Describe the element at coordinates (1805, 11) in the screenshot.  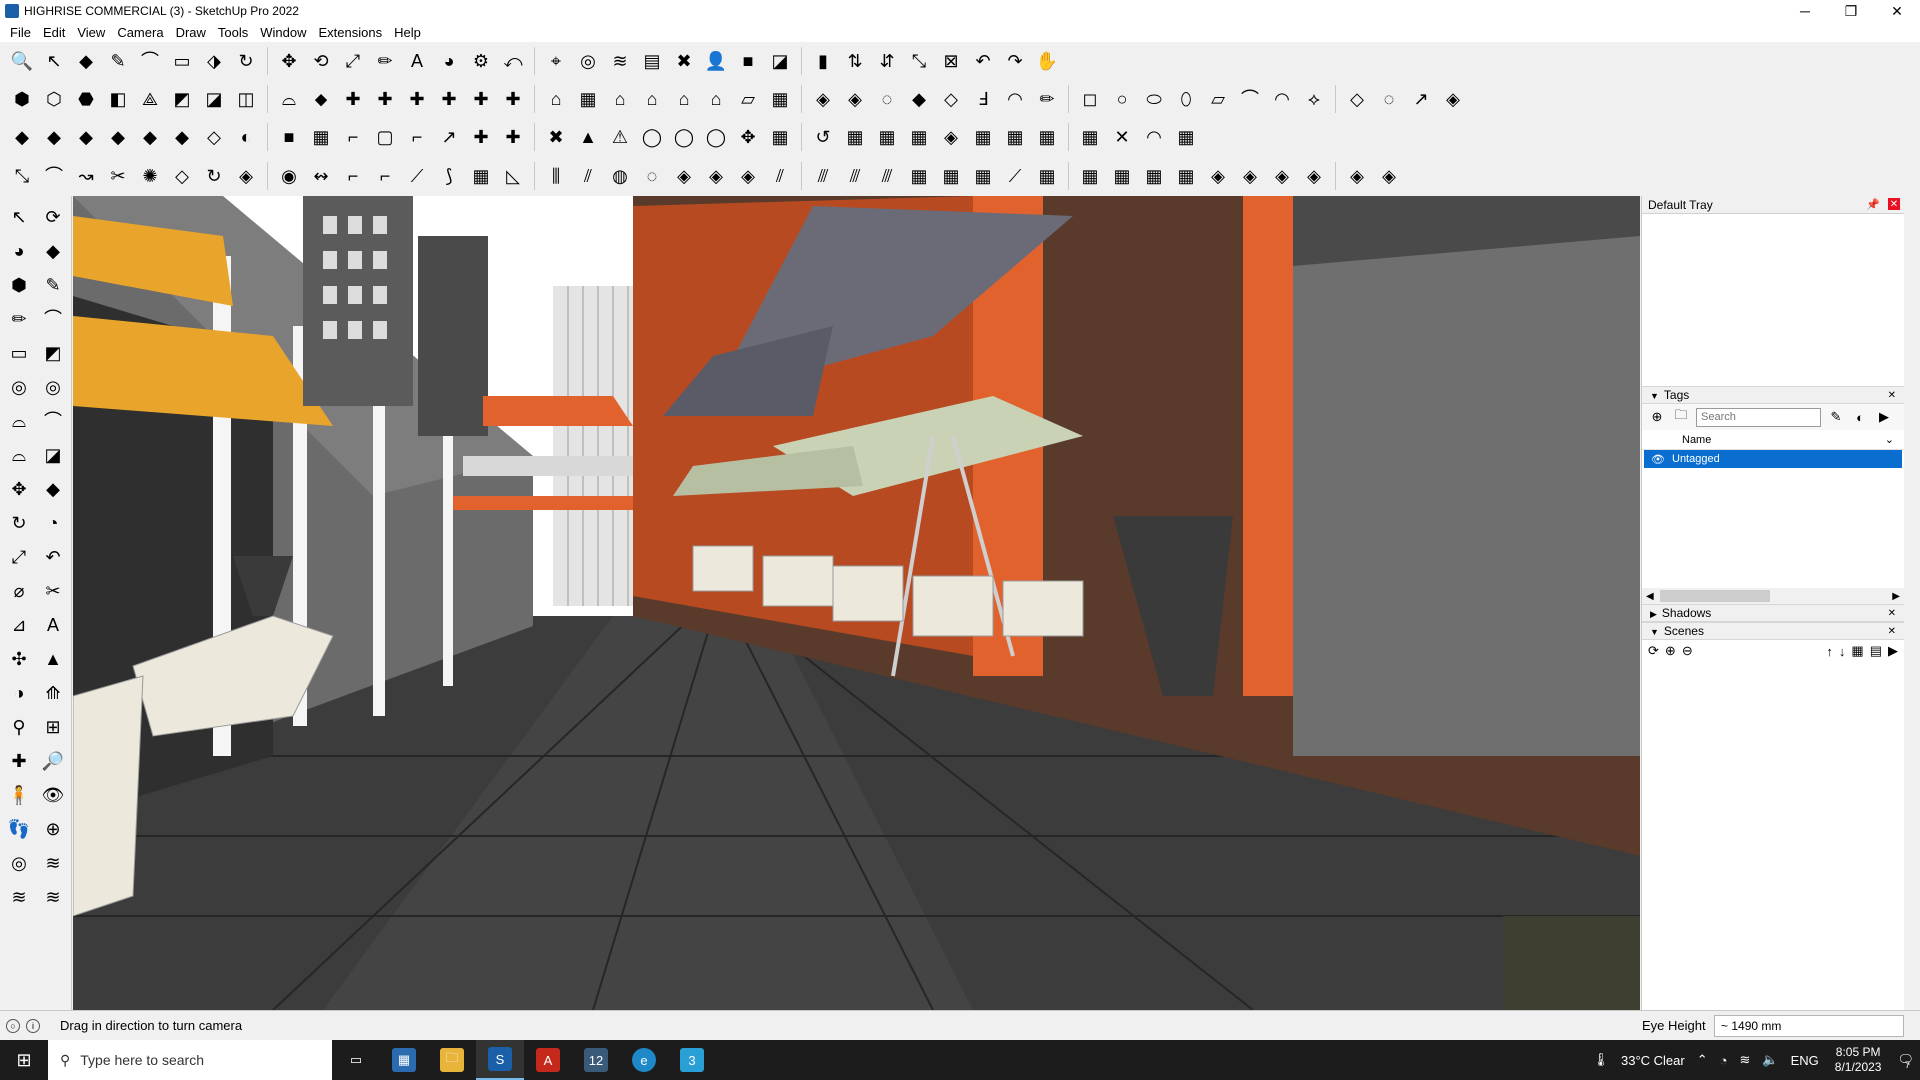
I see `minimize-button: ─` at that location.